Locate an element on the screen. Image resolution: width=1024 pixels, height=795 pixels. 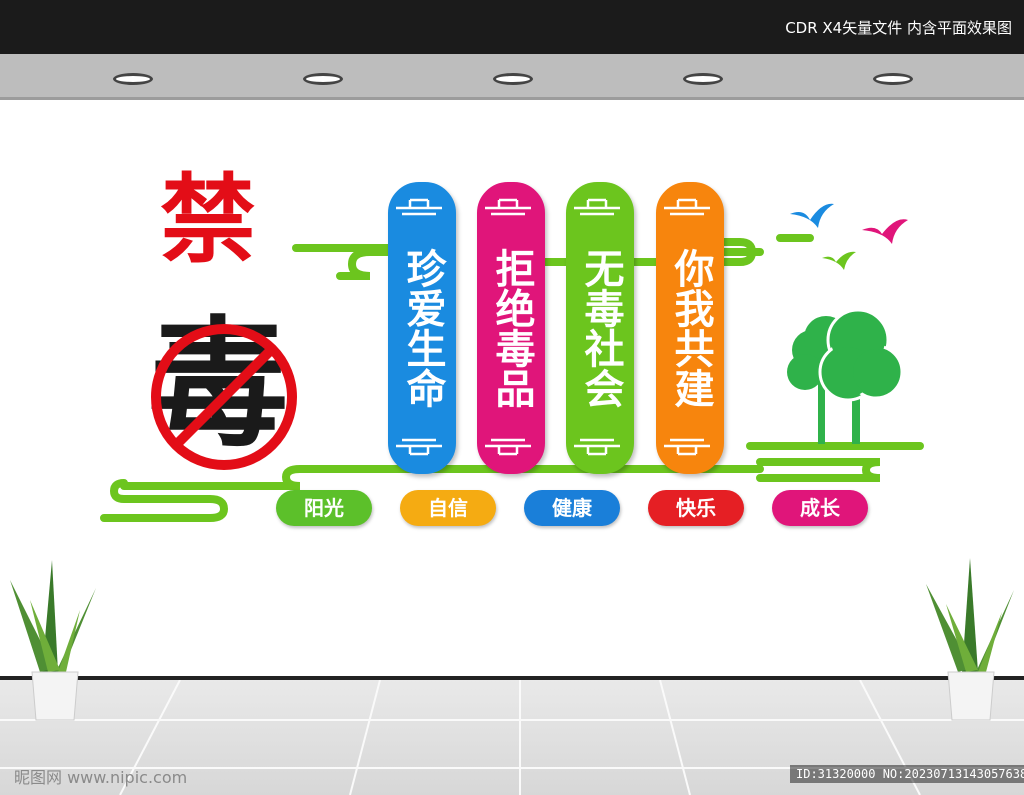
watermark-left: 昵图网 www.nipic.com is located at coordinates (101, 777).